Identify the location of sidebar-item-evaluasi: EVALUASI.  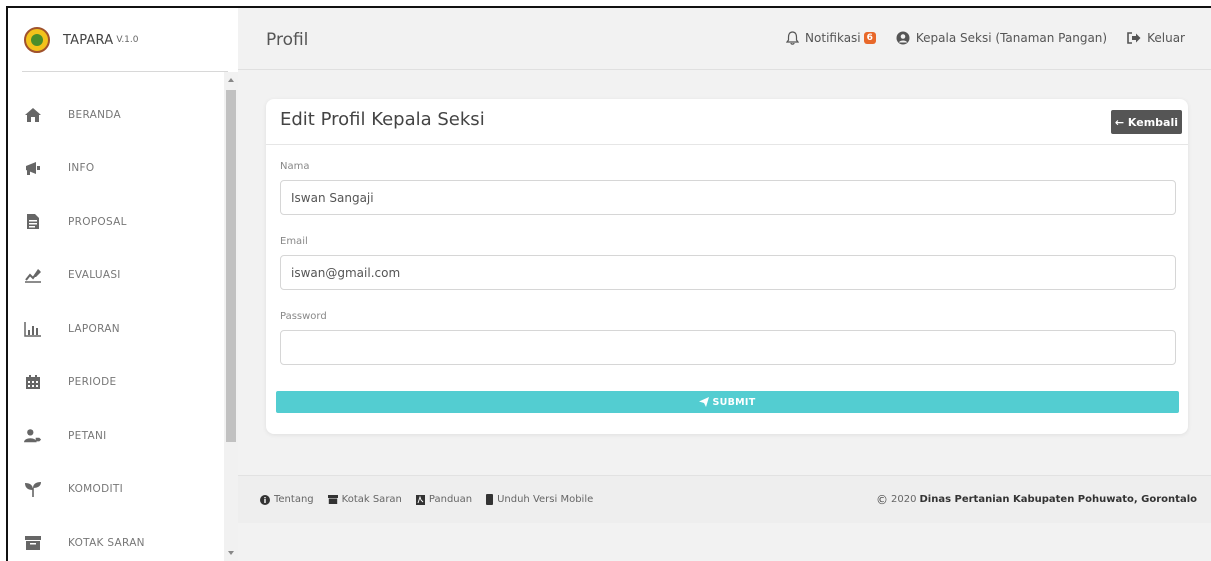
(116, 276).